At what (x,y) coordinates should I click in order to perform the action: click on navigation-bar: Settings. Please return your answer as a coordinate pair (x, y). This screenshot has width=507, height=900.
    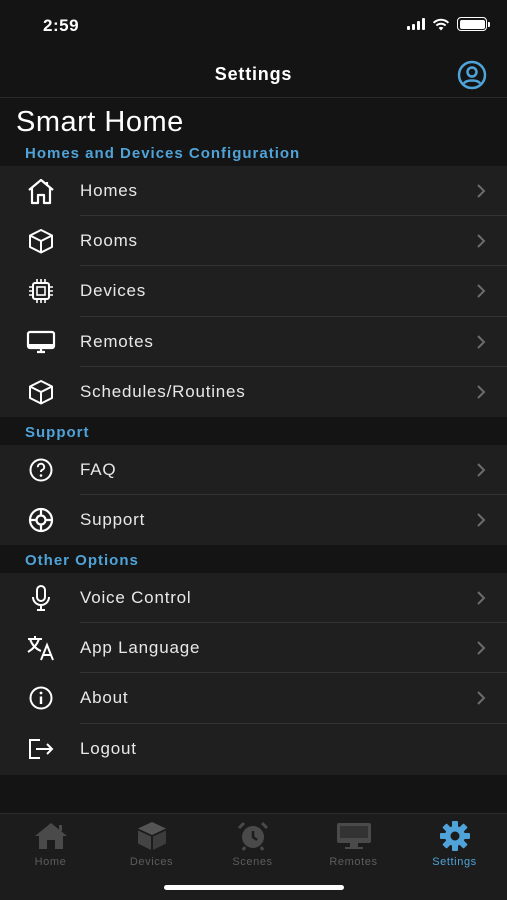
    Looking at the image, I should click on (253, 75).